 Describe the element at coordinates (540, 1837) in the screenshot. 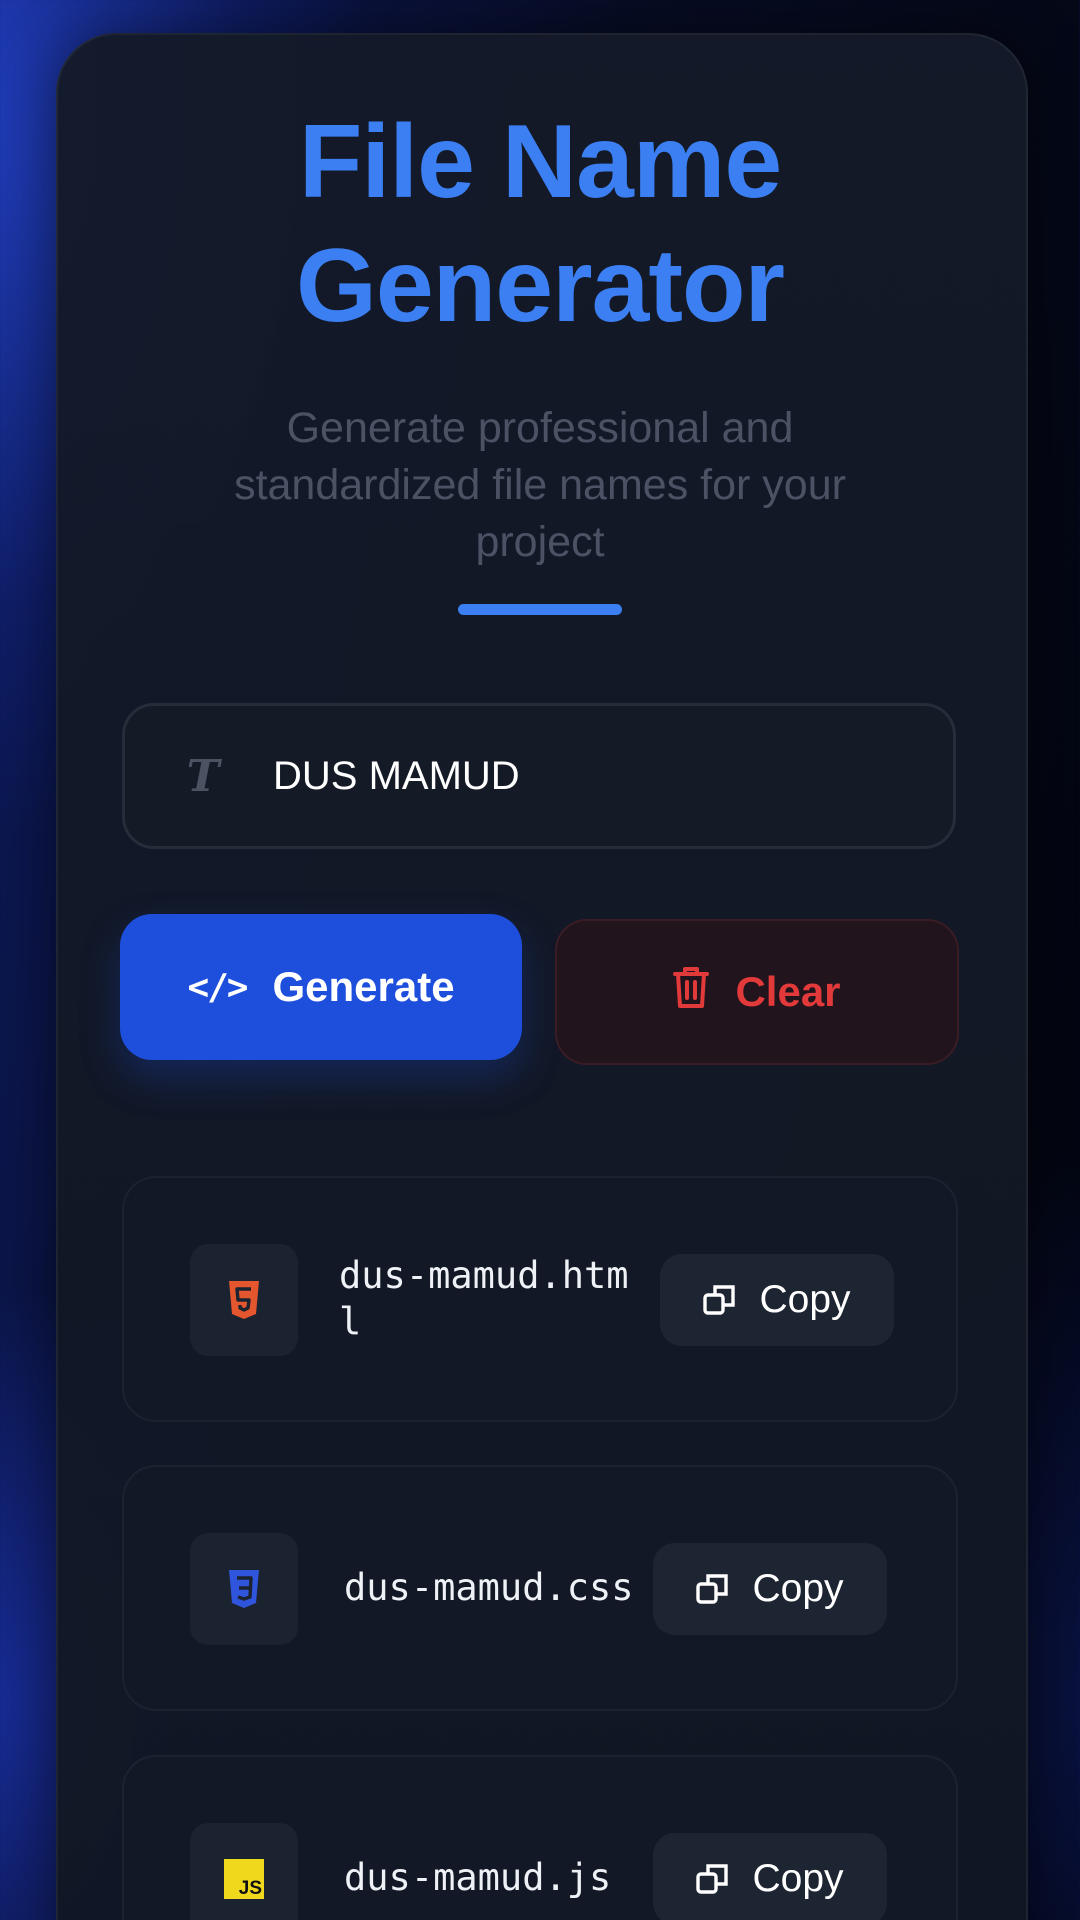

I see `result-item-js: JS dus-mamud.js Copy` at that location.